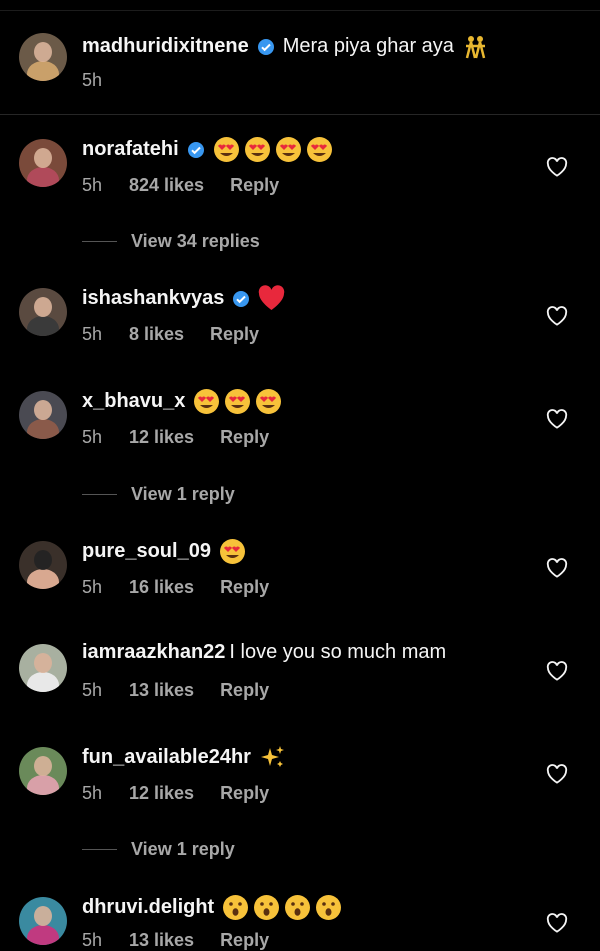 The height and width of the screenshot is (951, 600). I want to click on caption-divider, so click(300, 114).